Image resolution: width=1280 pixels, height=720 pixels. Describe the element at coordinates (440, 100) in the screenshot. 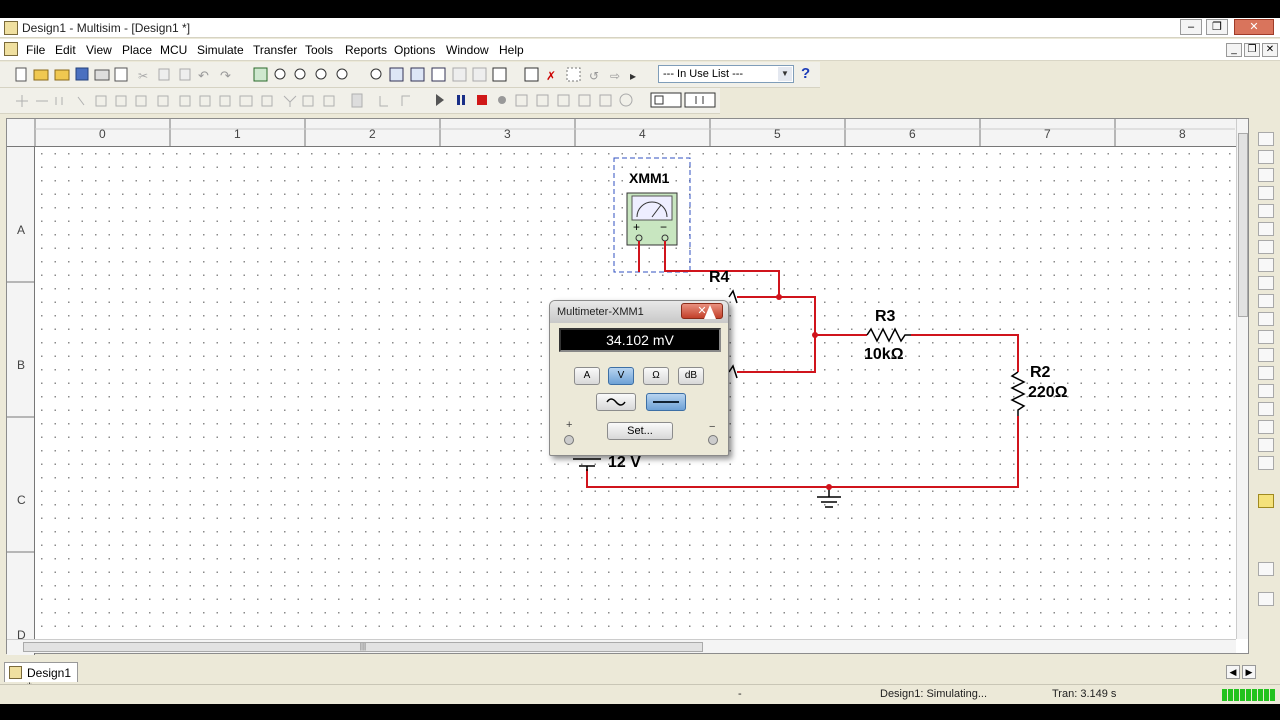

I see `run-icon` at that location.